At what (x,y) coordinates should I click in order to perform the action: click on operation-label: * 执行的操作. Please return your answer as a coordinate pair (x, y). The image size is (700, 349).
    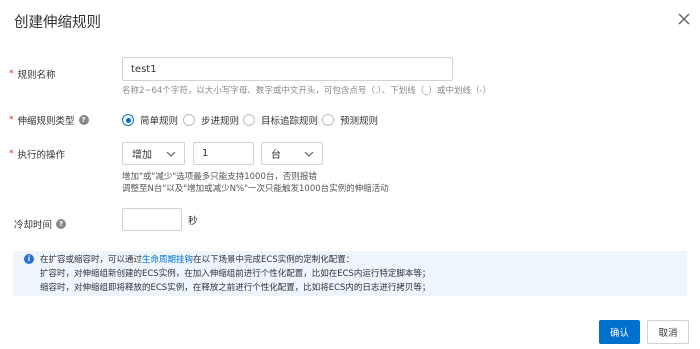
    Looking at the image, I should click on (37, 154).